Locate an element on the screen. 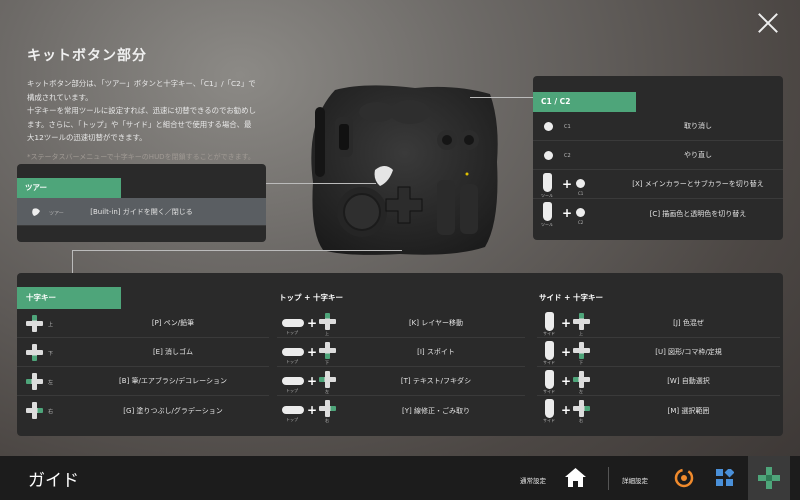 The height and width of the screenshot is (500, 800). side-dpad-row: サイド + 左 [W] 自動選択 is located at coordinates (658, 381).